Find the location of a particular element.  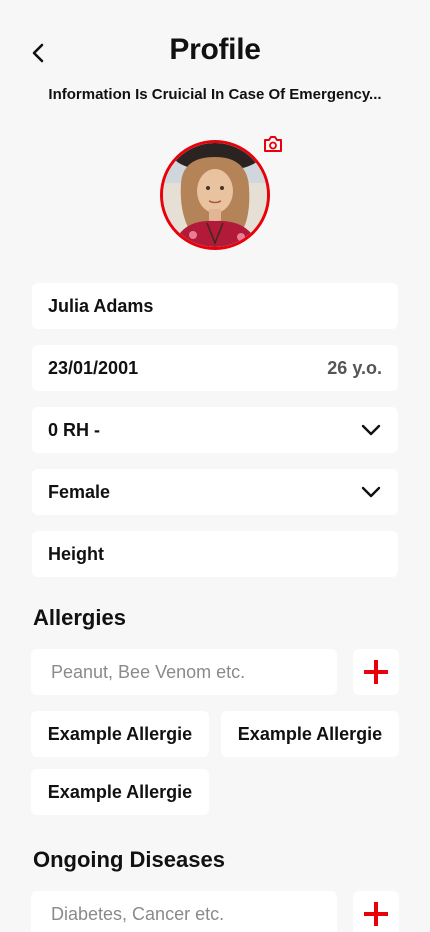

name-value: Julia Adams is located at coordinates (101, 305).